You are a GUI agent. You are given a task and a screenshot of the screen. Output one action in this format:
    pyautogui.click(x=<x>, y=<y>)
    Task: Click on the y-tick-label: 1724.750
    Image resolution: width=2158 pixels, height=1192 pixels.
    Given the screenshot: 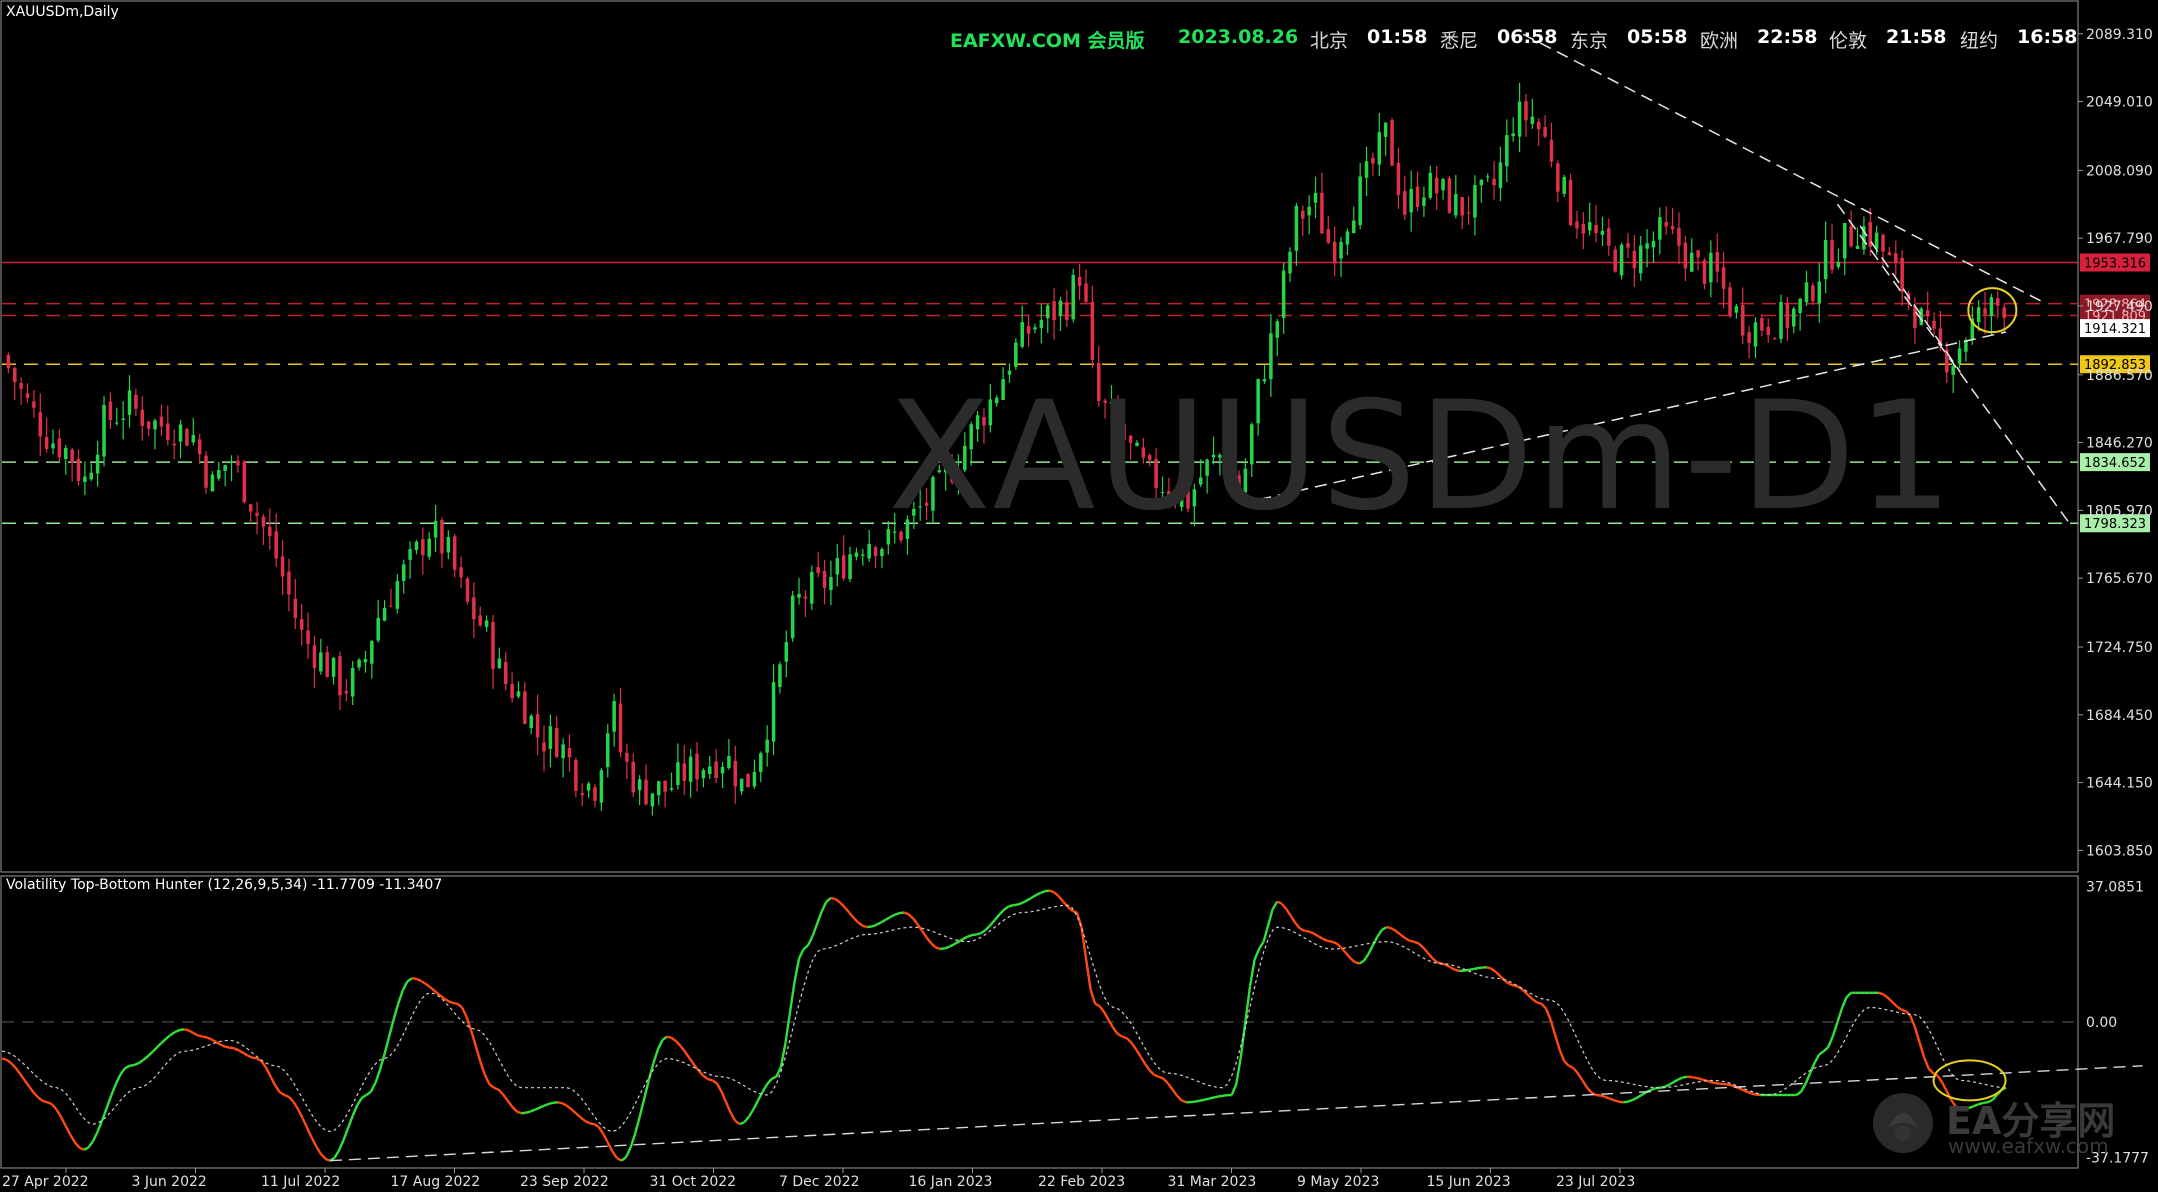 What is the action you would take?
    pyautogui.click(x=2119, y=648)
    